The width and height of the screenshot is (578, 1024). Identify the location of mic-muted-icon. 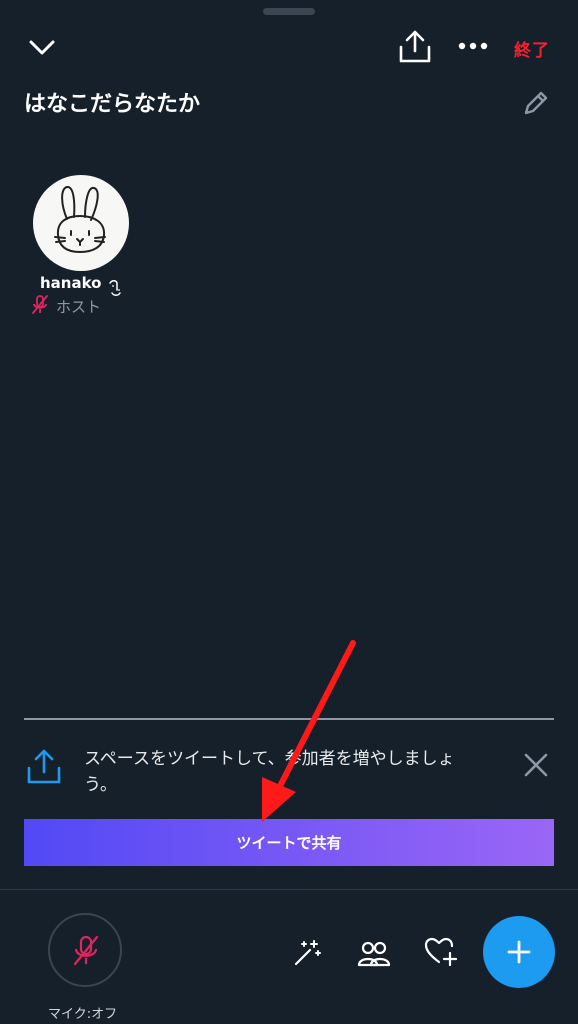
(40, 304).